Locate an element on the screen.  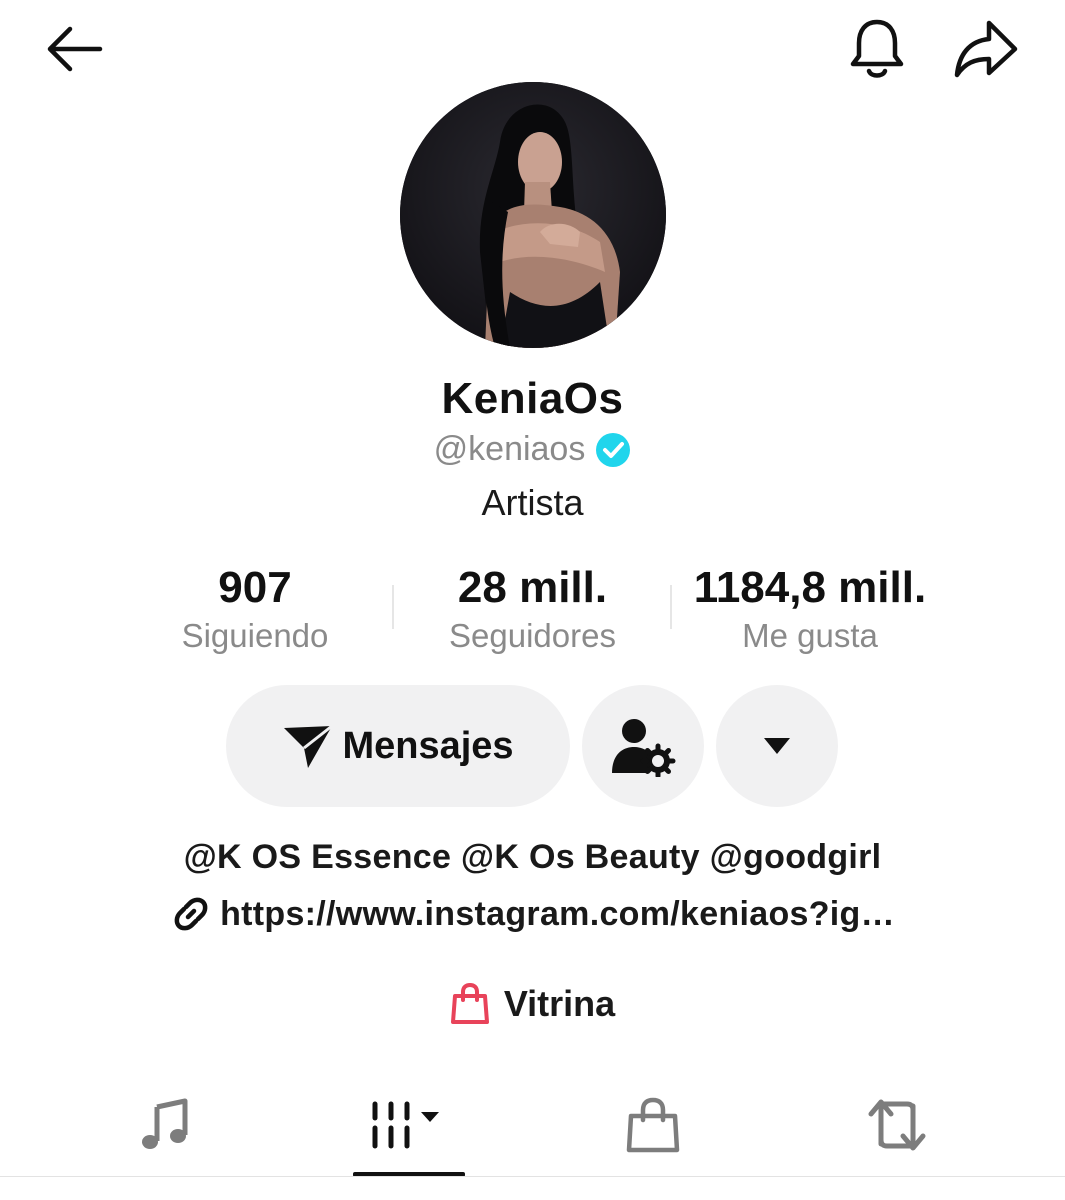
bell-icon is located at coordinates (877, 48).